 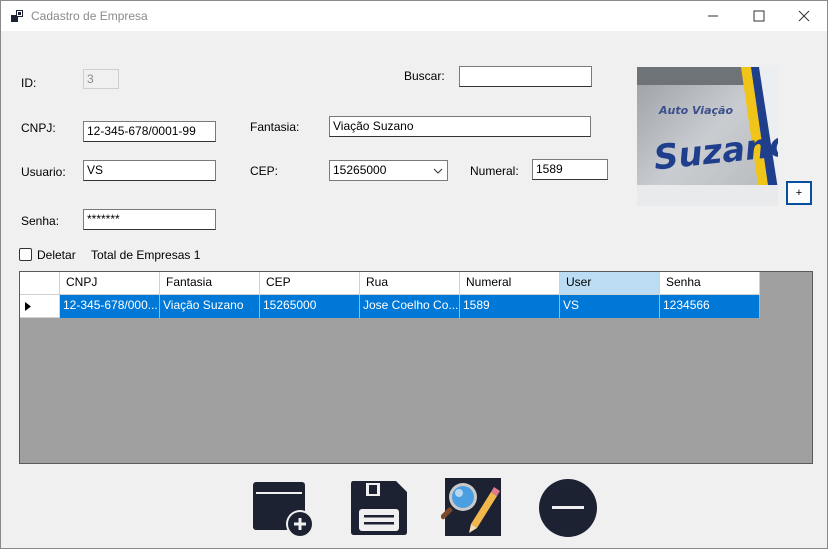 I want to click on table-cell-fantasia: Viação Suzano, so click(x=210, y=306).